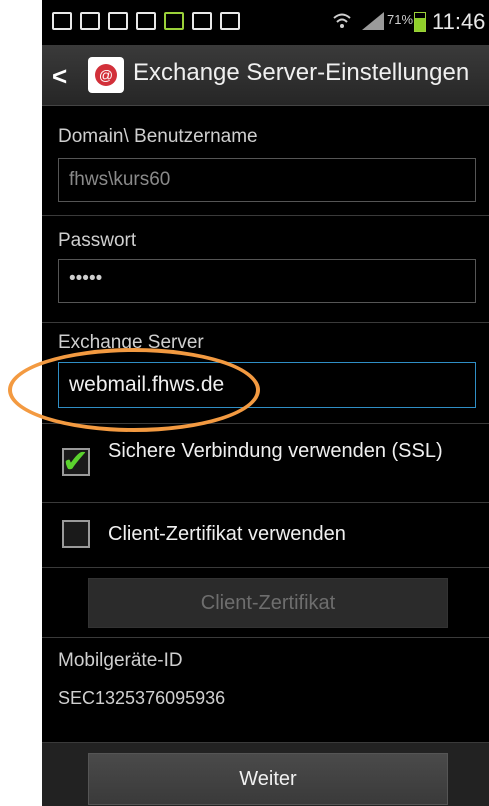 Image resolution: width=489 pixels, height=806 pixels. I want to click on settings-icon, so click(174, 21).